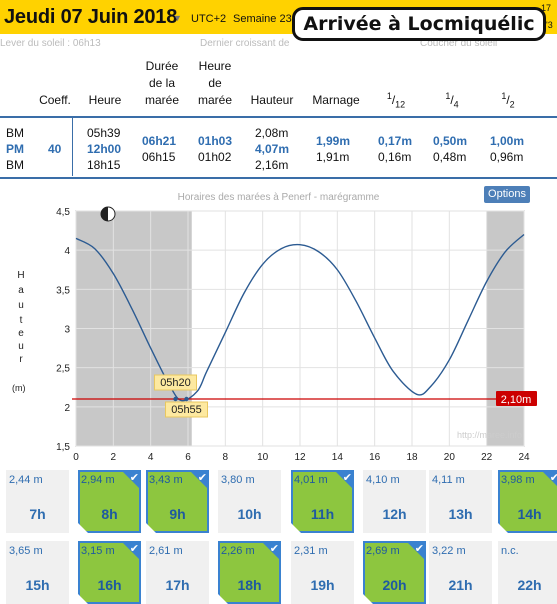 The image size is (557, 604). What do you see at coordinates (104, 165) in the screenshot?
I see `heure-3: 18h15` at bounding box center [104, 165].